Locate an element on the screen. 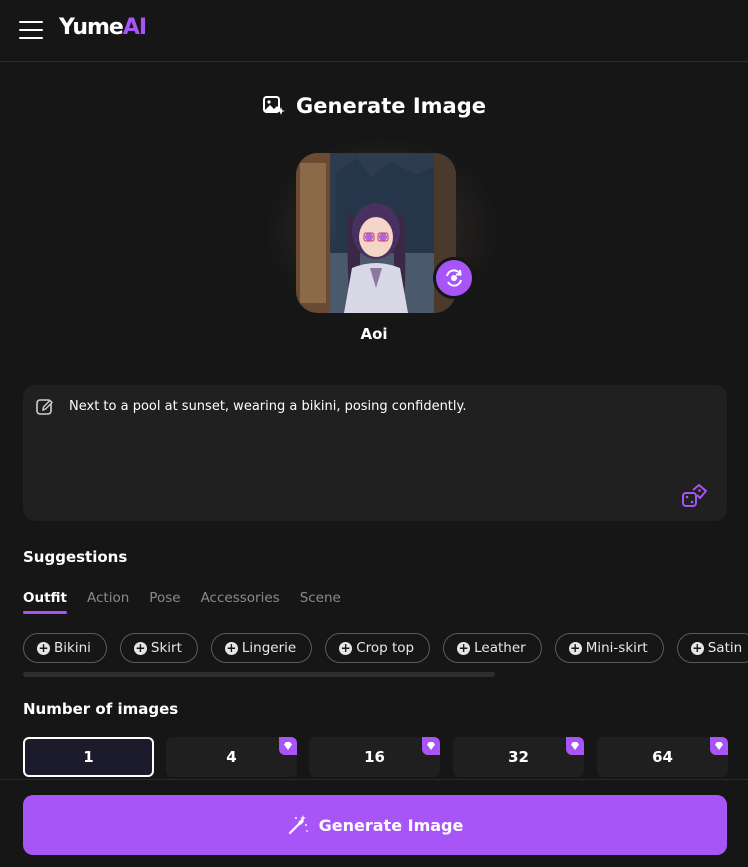  swap-character-button is located at coordinates (454, 278).